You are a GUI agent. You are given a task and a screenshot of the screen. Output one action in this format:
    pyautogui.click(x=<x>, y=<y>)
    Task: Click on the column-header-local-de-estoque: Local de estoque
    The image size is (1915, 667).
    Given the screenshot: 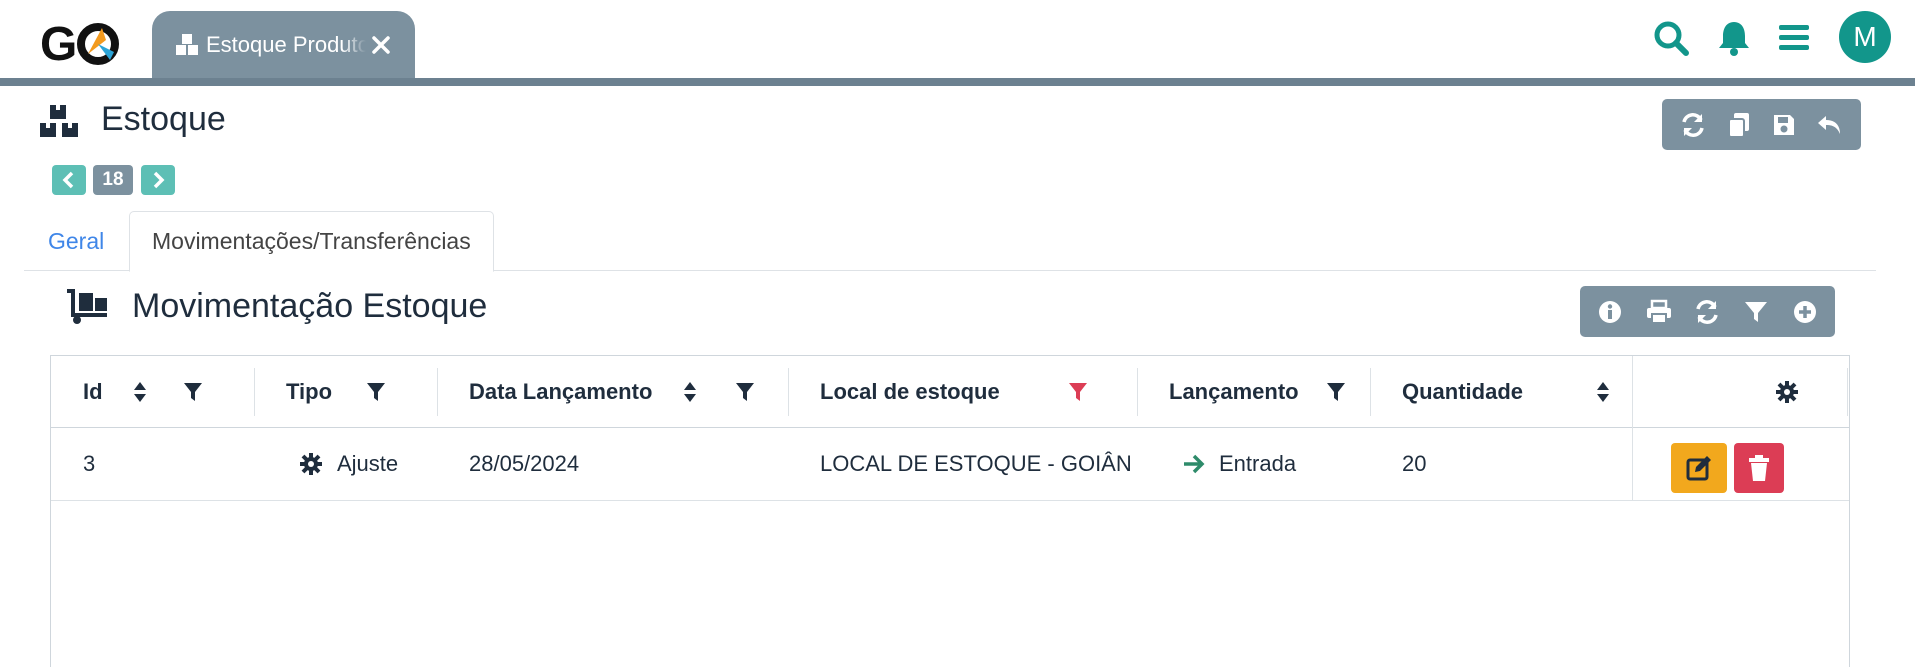 What is the action you would take?
    pyautogui.click(x=910, y=392)
    